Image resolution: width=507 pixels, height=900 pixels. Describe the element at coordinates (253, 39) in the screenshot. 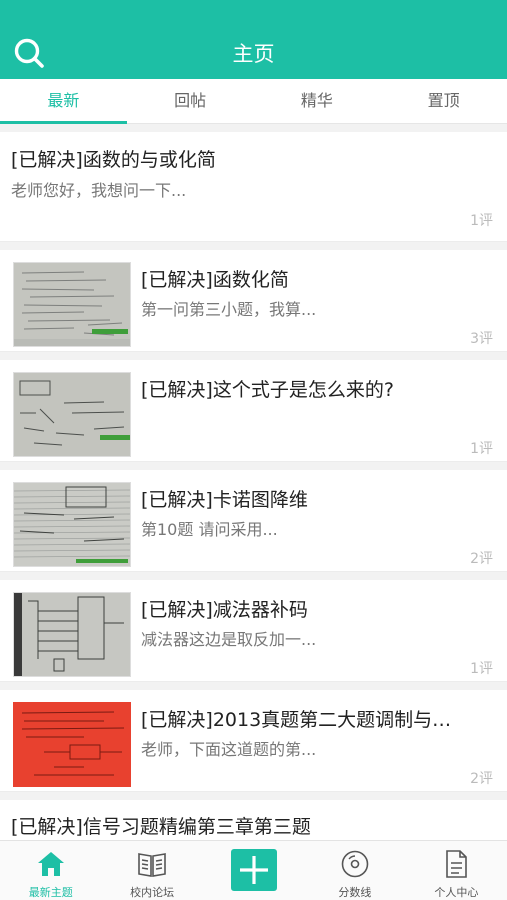

I see `top-bar: 主页` at that location.